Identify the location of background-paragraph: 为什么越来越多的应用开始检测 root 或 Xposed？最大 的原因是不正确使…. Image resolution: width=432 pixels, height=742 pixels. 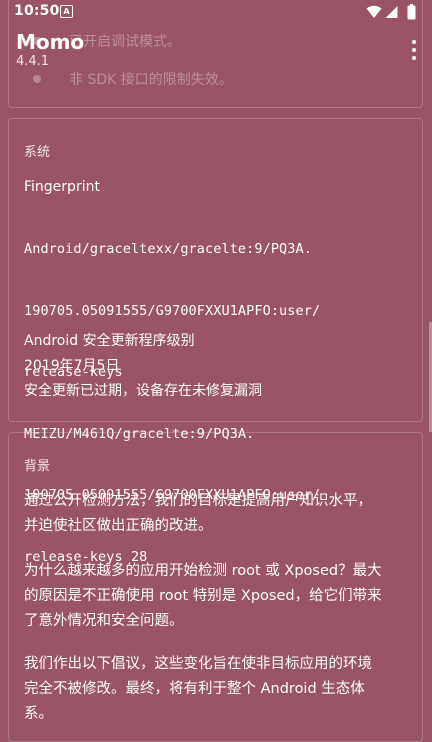
(219, 596).